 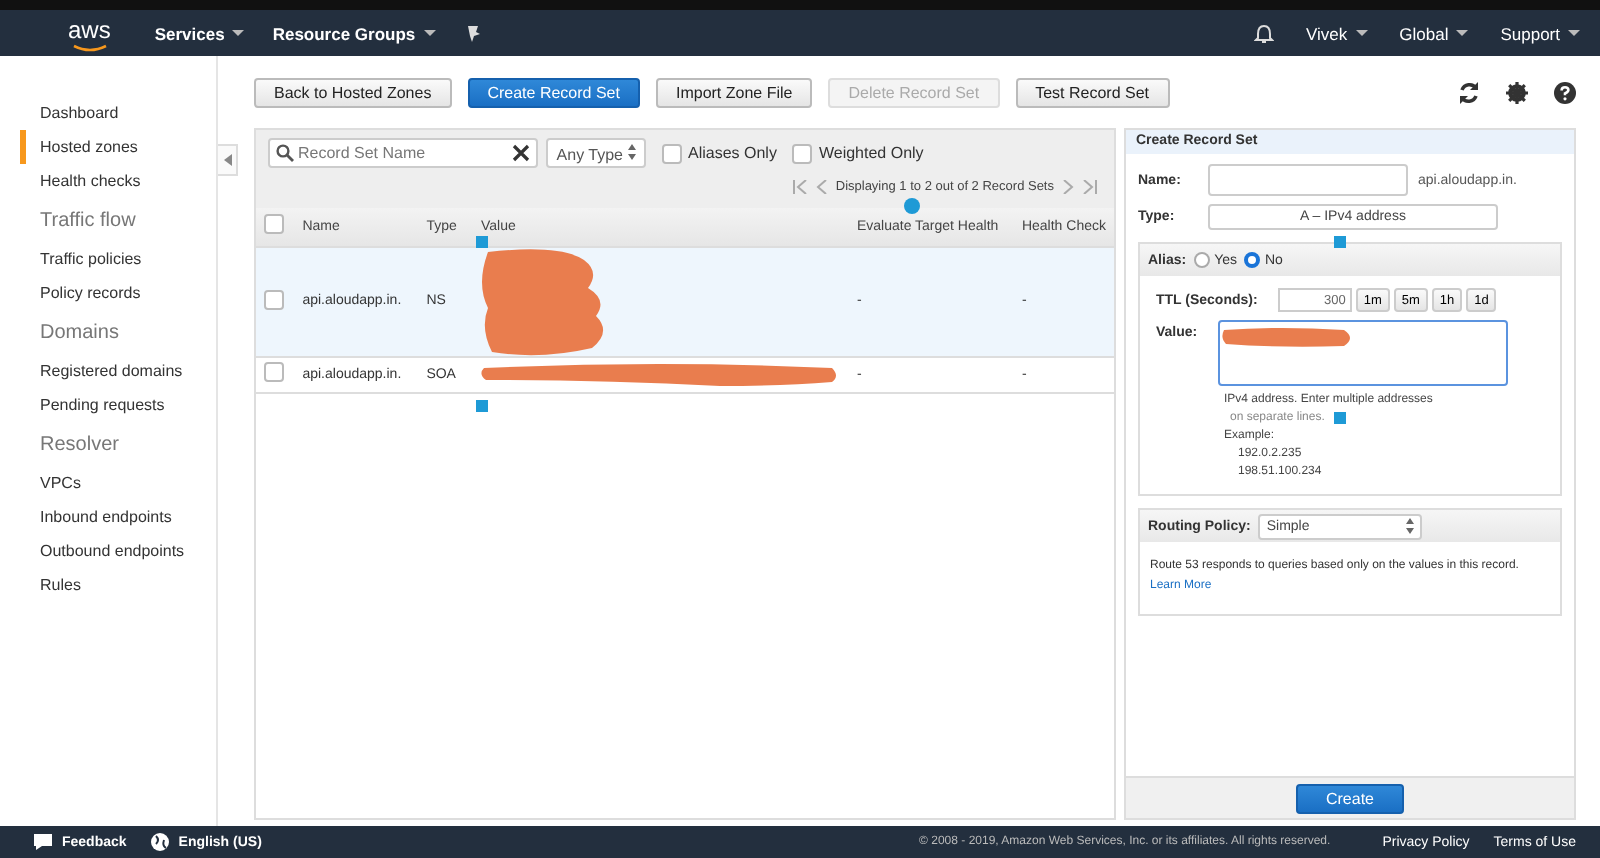 I want to click on nav-link: Health checks, so click(x=118, y=181).